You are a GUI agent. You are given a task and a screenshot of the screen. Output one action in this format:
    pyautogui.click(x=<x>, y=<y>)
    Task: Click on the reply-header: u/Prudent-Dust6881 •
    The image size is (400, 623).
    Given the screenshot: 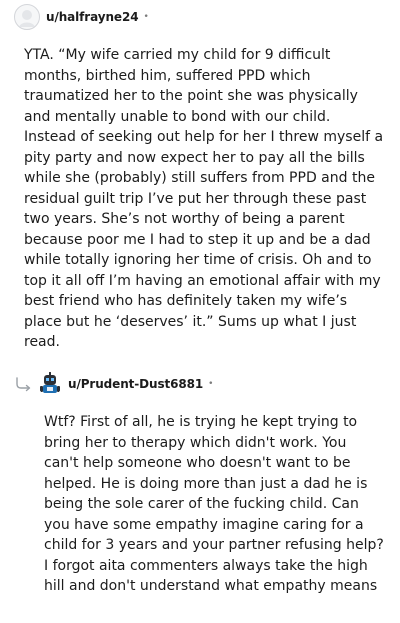 What is the action you would take?
    pyautogui.click(x=113, y=384)
    